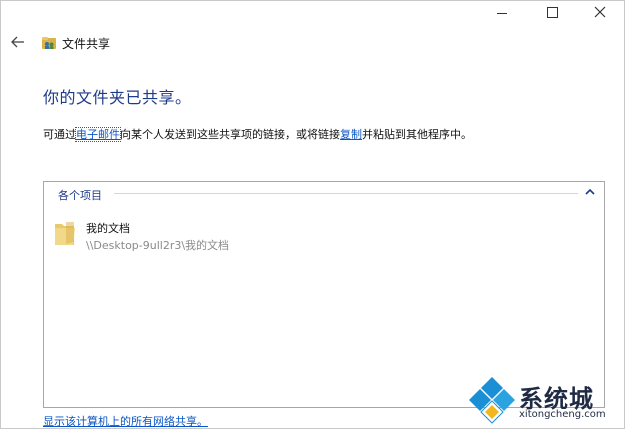 This screenshot has width=625, height=429. I want to click on panel-header: 各个项目, so click(324, 193).